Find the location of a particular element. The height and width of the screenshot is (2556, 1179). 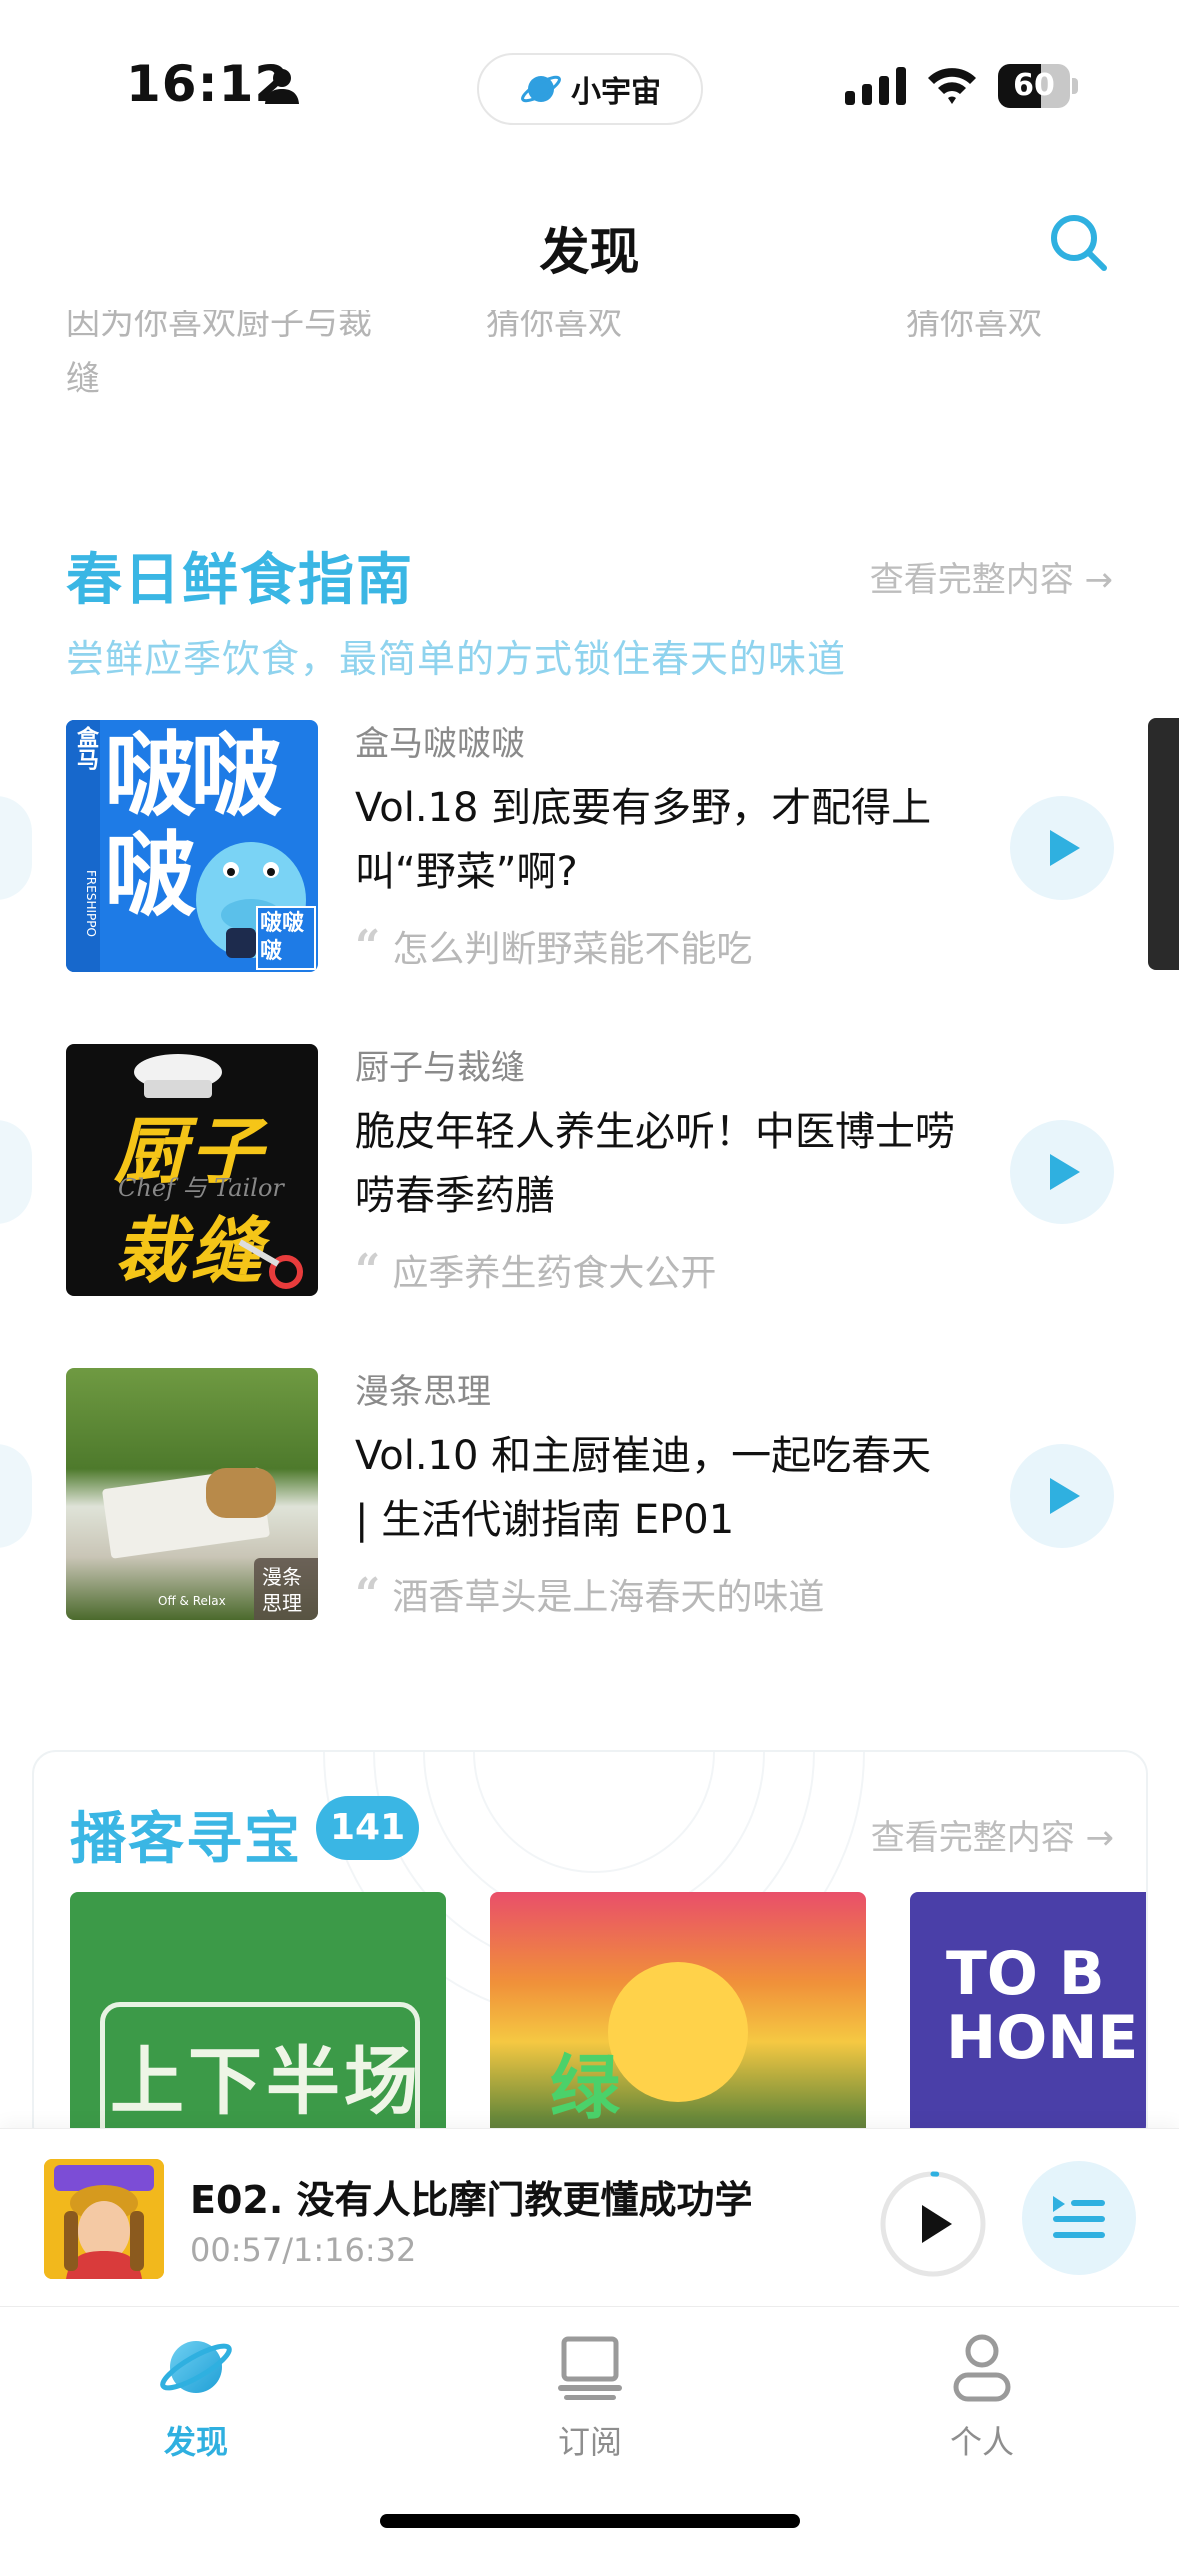

tab-label: 个人 is located at coordinates (981, 2442).